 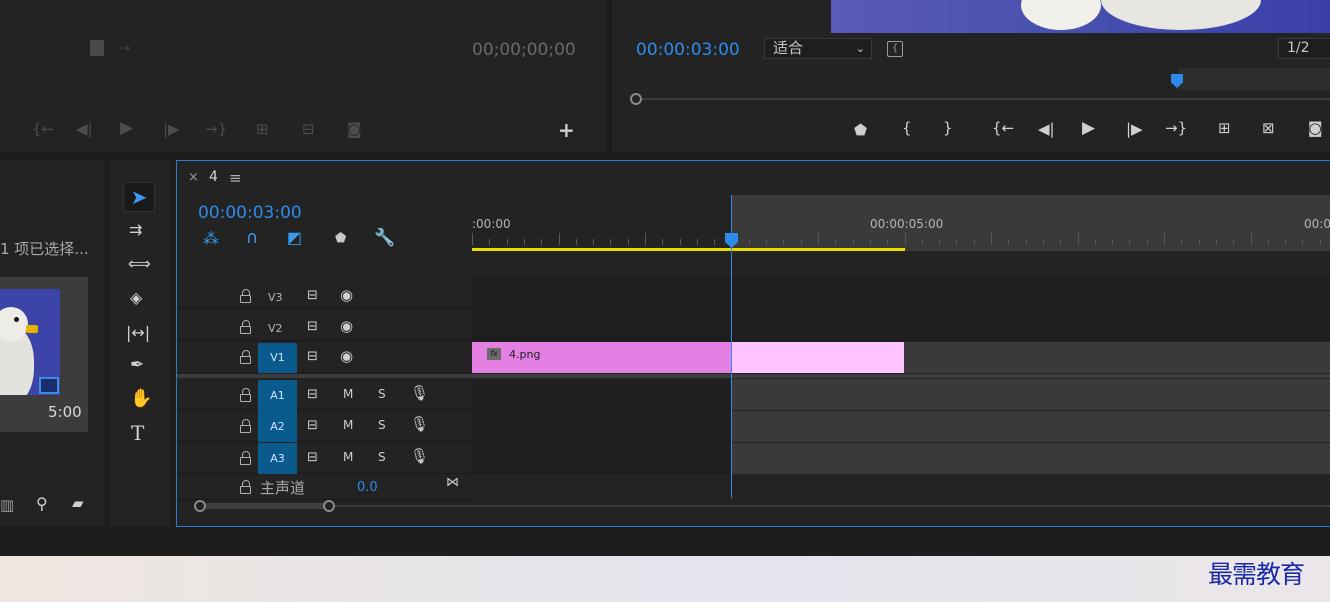 I want to click on resolution-select: 1/2, so click(x=1304, y=48).